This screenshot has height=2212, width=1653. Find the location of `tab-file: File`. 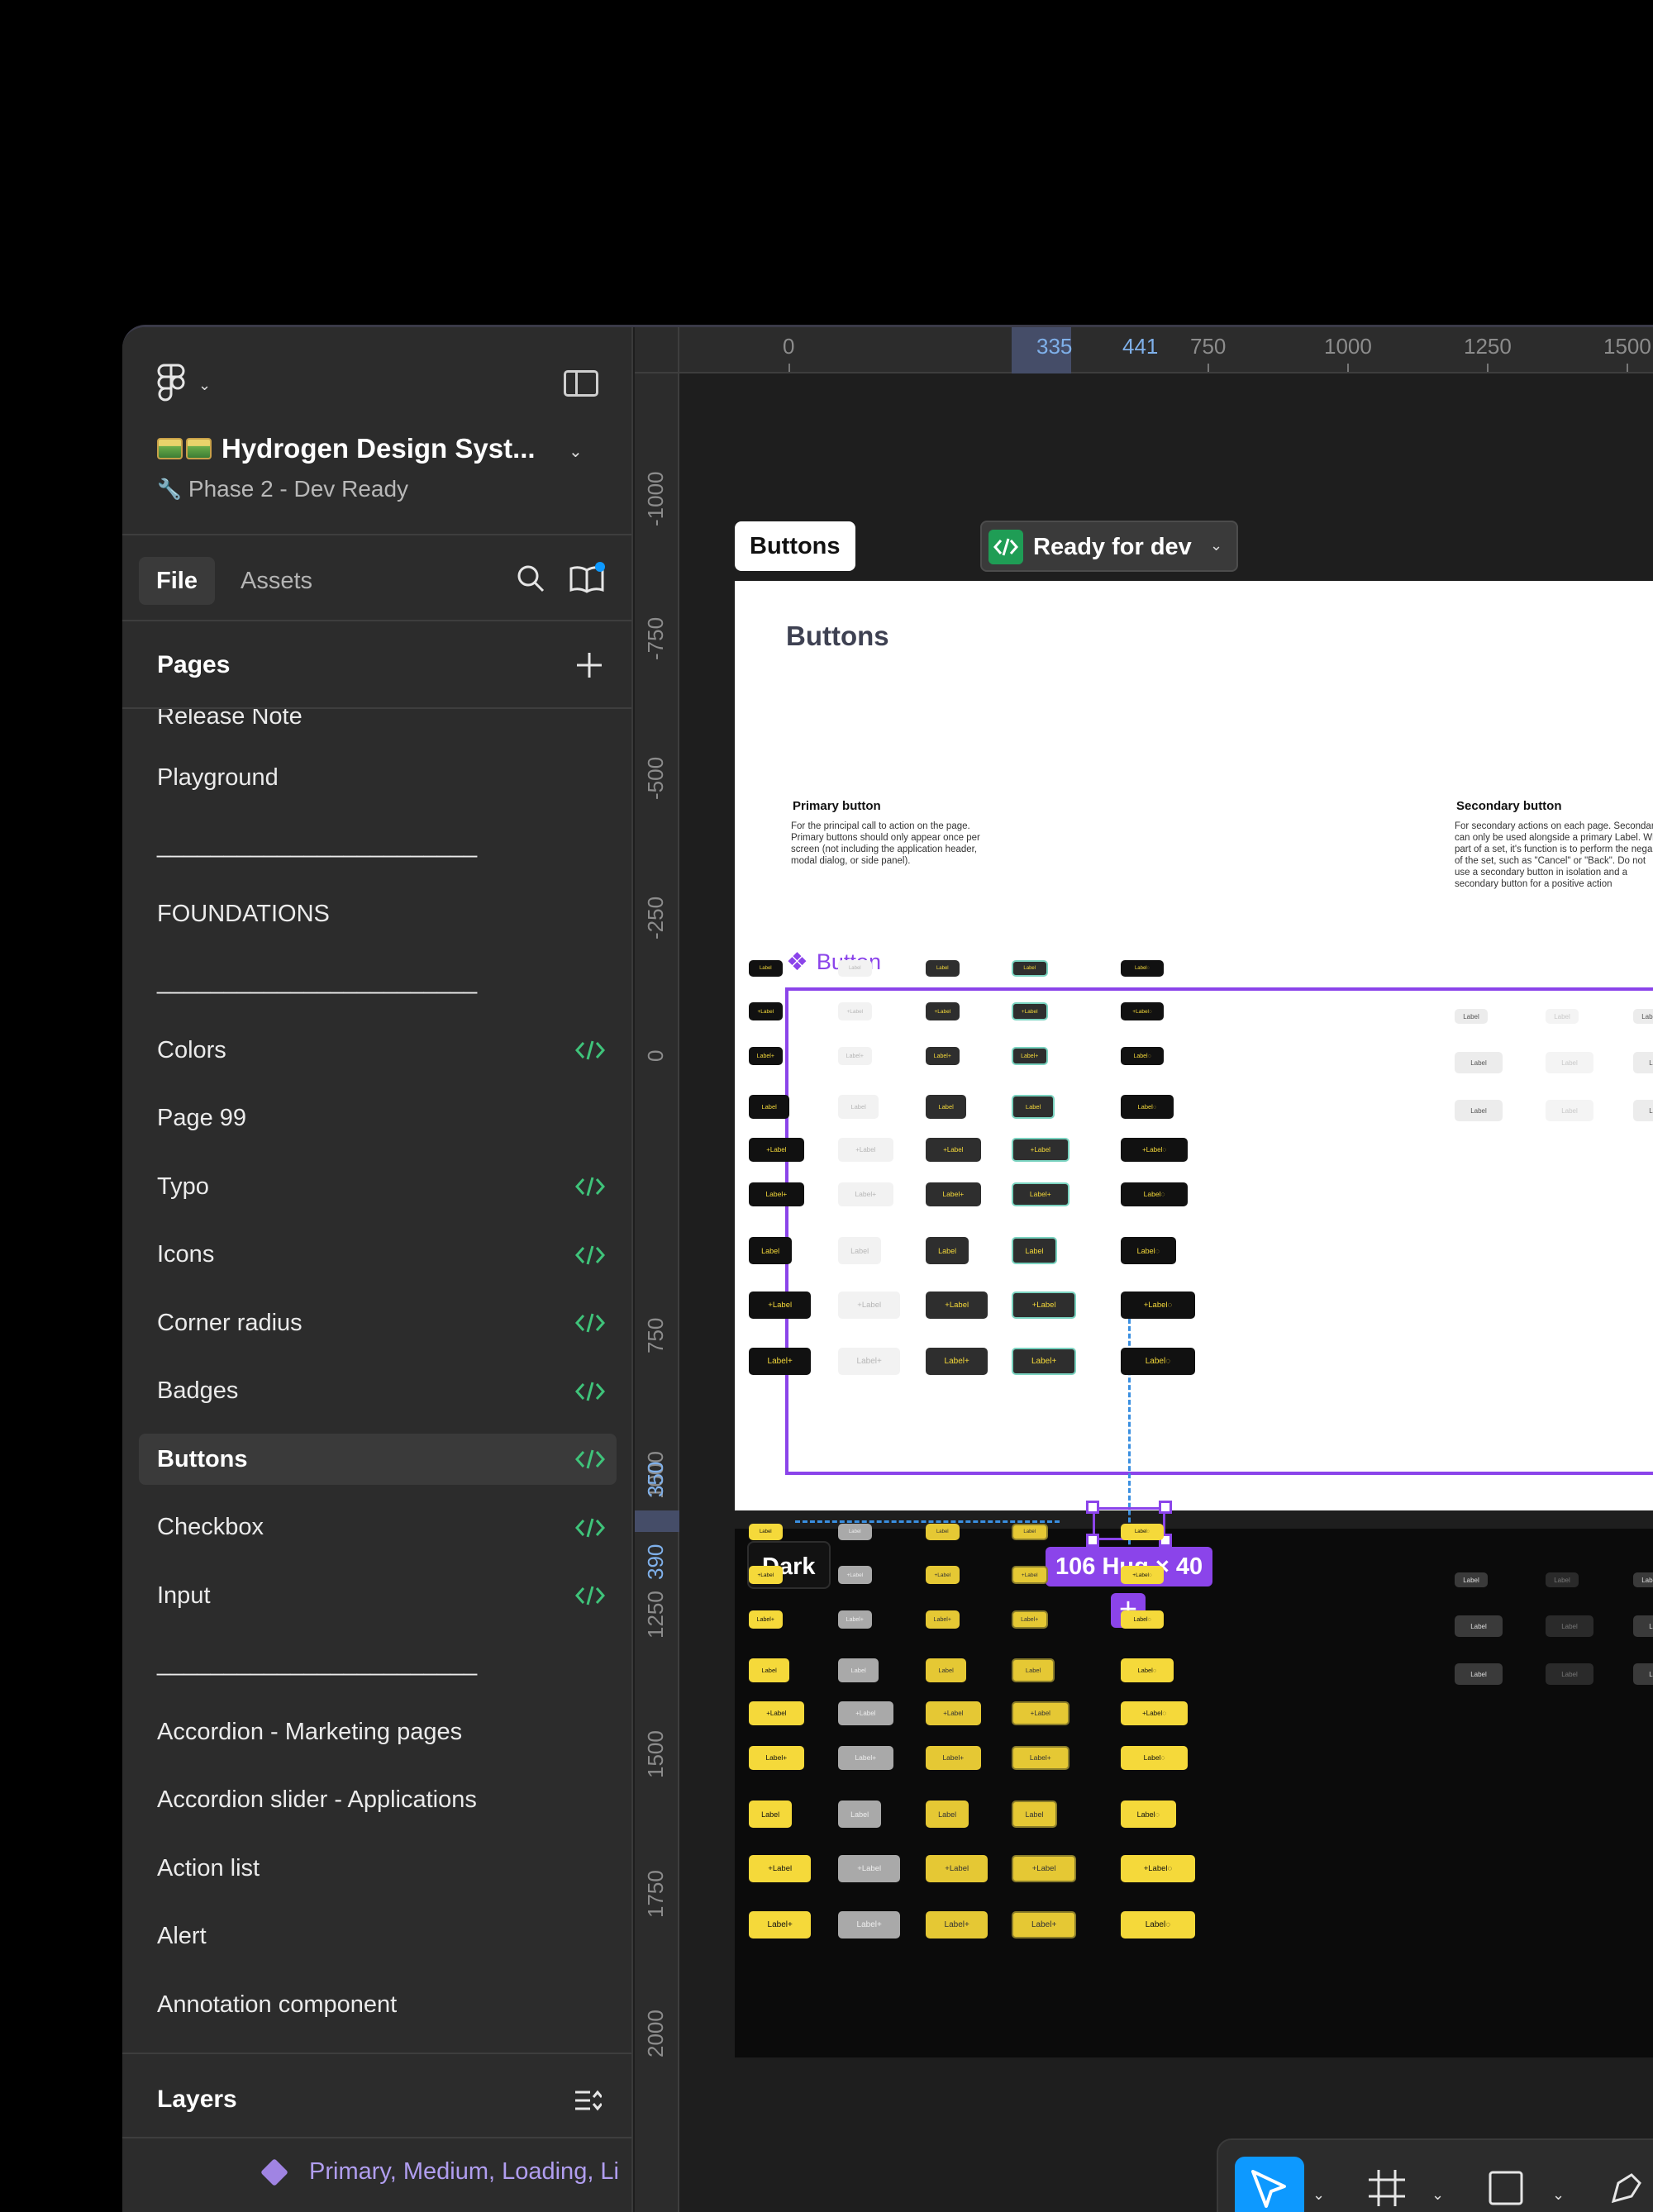

tab-file: File is located at coordinates (177, 581).